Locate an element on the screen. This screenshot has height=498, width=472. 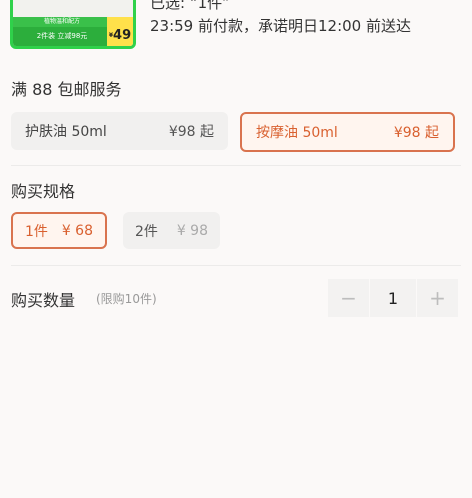
spec-option-1: 1件 ¥ 68 is located at coordinates (59, 230).